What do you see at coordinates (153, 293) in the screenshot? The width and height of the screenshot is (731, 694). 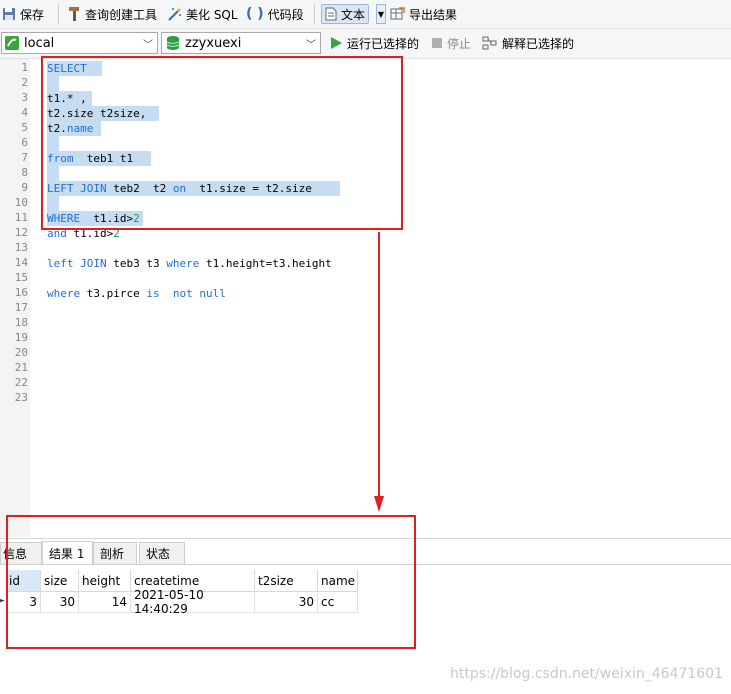 I see `keyword-token: is` at bounding box center [153, 293].